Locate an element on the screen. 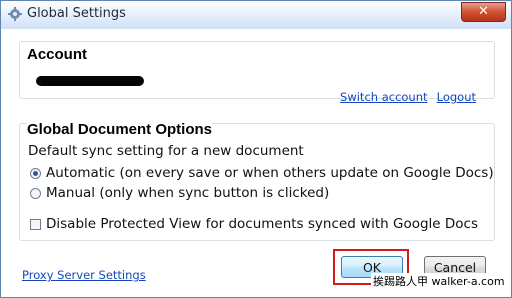  close-button: ✕ is located at coordinates (483, 12).